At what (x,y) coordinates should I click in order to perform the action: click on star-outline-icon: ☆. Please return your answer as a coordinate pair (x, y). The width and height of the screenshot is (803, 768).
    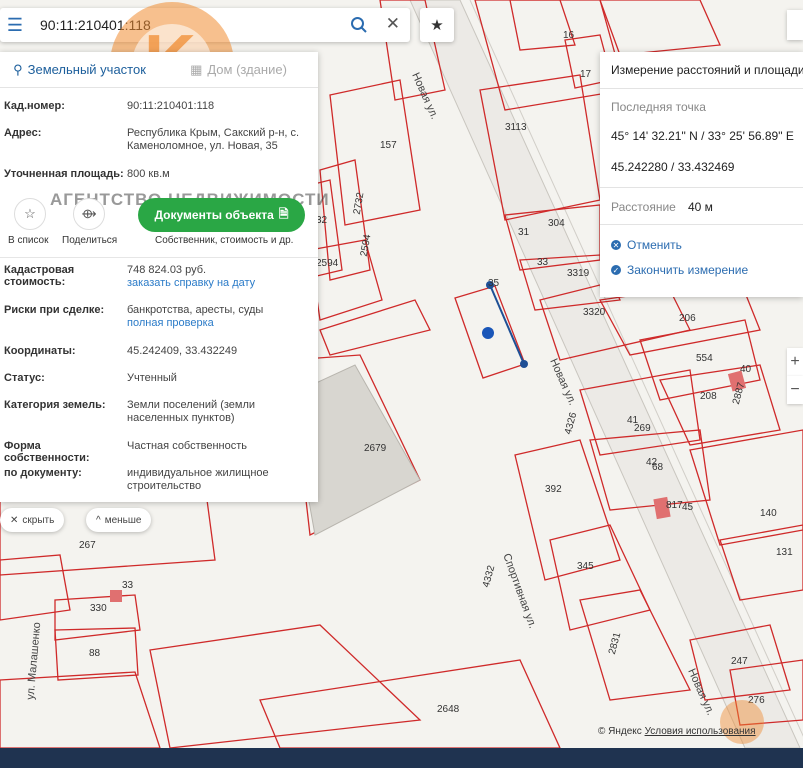
    Looking at the image, I should click on (30, 213).